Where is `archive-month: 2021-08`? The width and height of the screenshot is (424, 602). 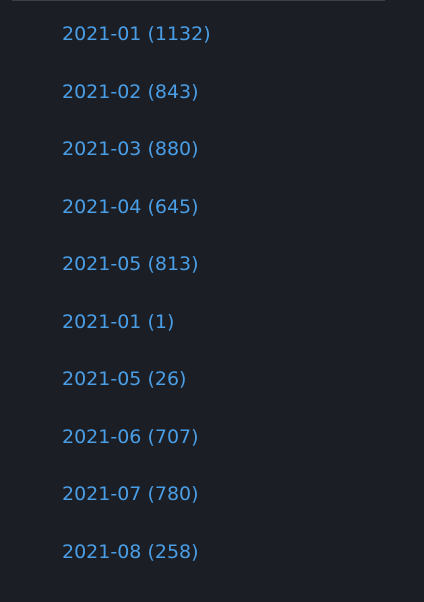
archive-month: 2021-08 is located at coordinates (102, 552).